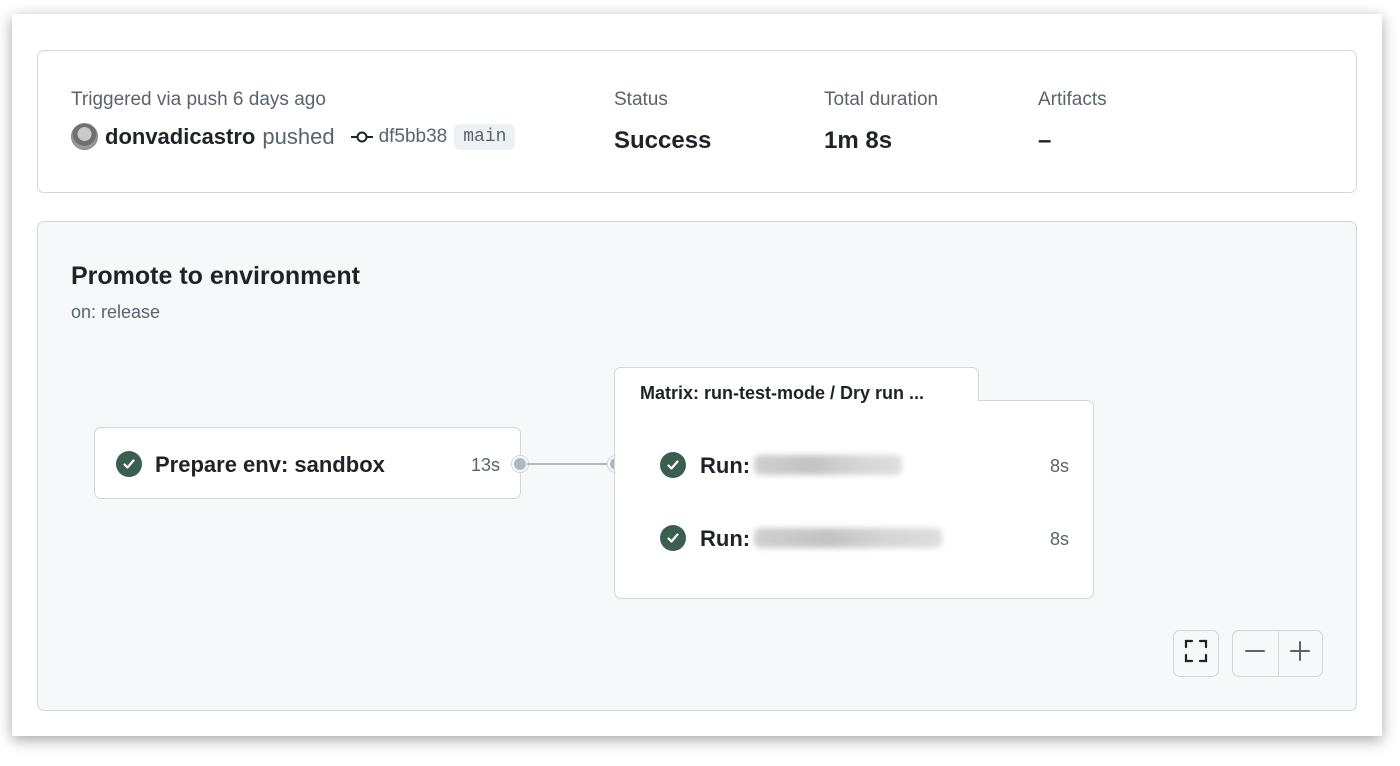 This screenshot has height=766, width=1400. Describe the element at coordinates (1072, 122) in the screenshot. I see `artifacts-section: Artifacts –` at that location.